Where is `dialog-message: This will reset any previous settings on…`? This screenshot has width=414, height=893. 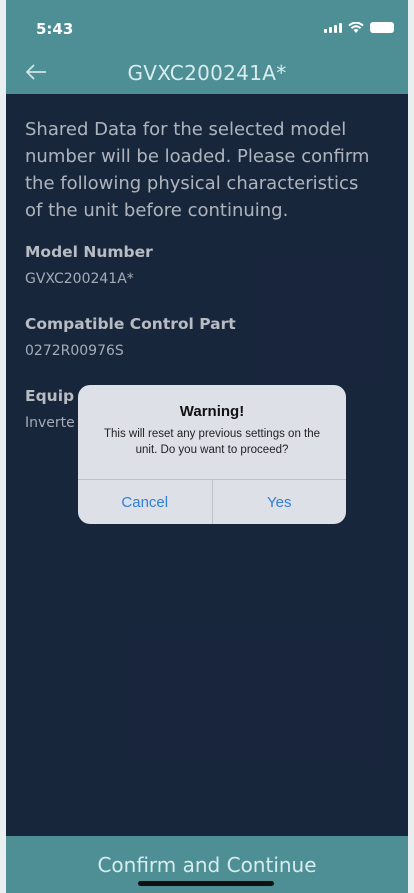 dialog-message: This will reset any previous settings on… is located at coordinates (212, 442).